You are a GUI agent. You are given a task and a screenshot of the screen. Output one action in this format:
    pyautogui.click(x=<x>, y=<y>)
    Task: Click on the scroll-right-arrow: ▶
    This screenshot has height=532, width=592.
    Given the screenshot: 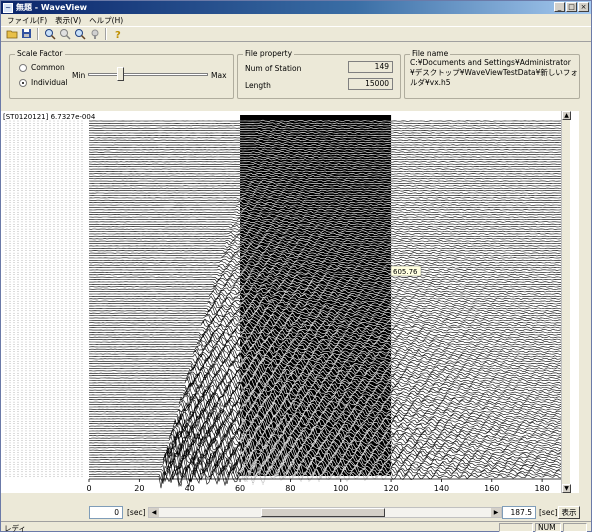 What is the action you would take?
    pyautogui.click(x=496, y=512)
    